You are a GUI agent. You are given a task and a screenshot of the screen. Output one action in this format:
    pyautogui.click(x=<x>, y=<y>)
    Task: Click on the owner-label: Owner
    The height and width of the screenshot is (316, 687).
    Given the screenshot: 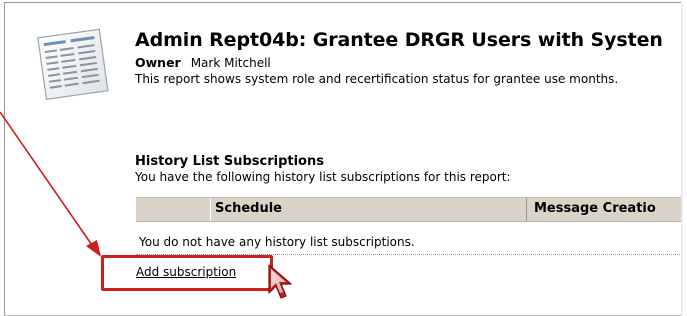 What is the action you would take?
    pyautogui.click(x=158, y=62)
    